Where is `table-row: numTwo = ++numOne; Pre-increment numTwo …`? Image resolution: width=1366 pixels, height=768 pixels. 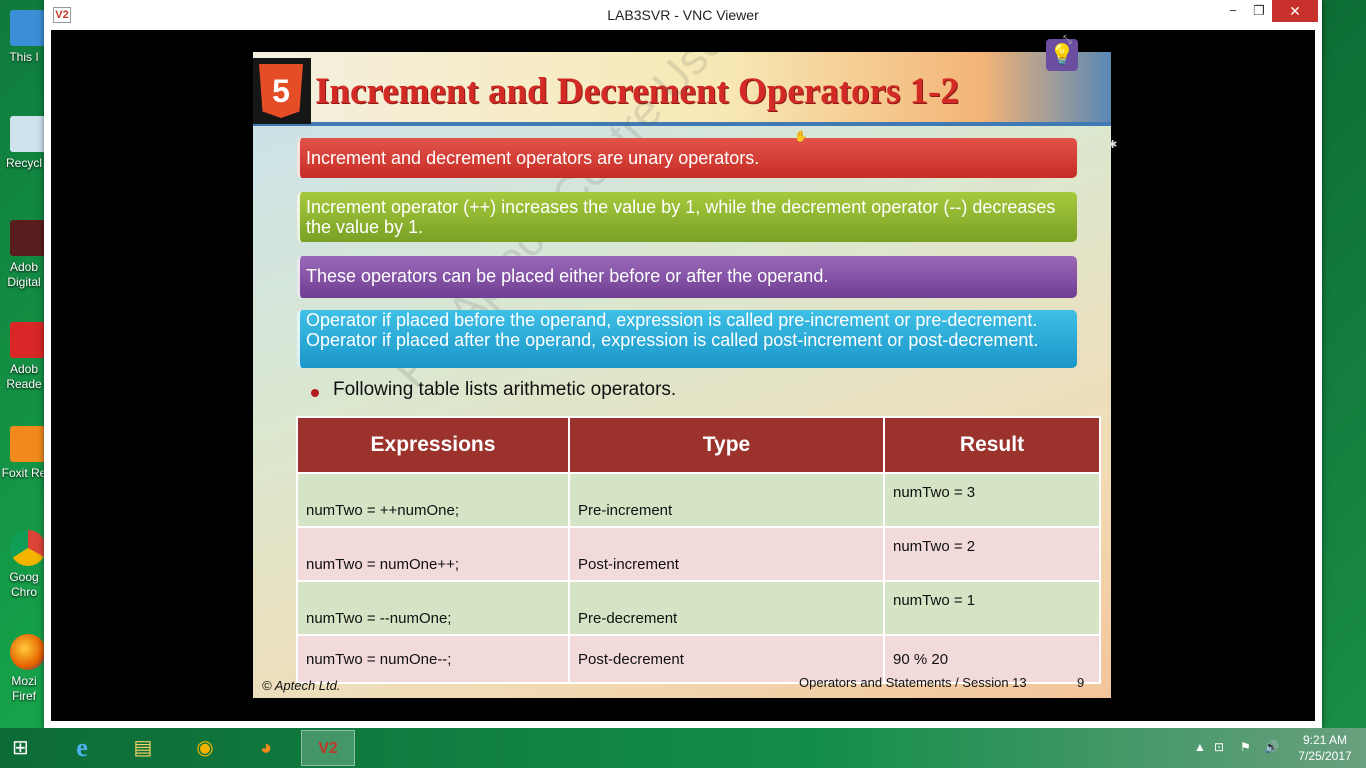
table-row: numTwo = ++numOne; Pre-increment numTwo … is located at coordinates (698, 500).